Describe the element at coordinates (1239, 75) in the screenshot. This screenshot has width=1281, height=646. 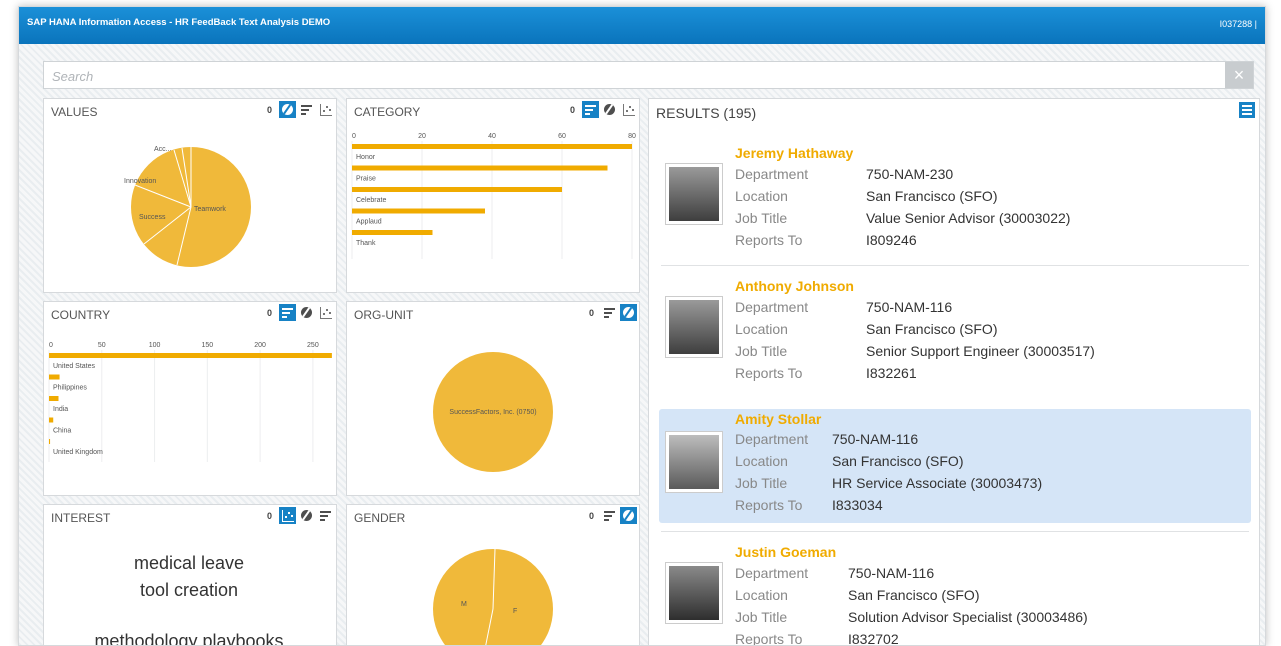
I see `clear-search-button: ×` at that location.